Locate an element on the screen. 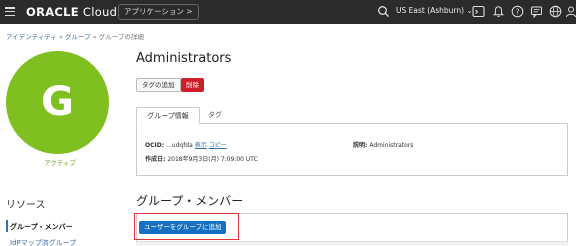 The width and height of the screenshot is (576, 246). help-icon: ? is located at coordinates (517, 11).